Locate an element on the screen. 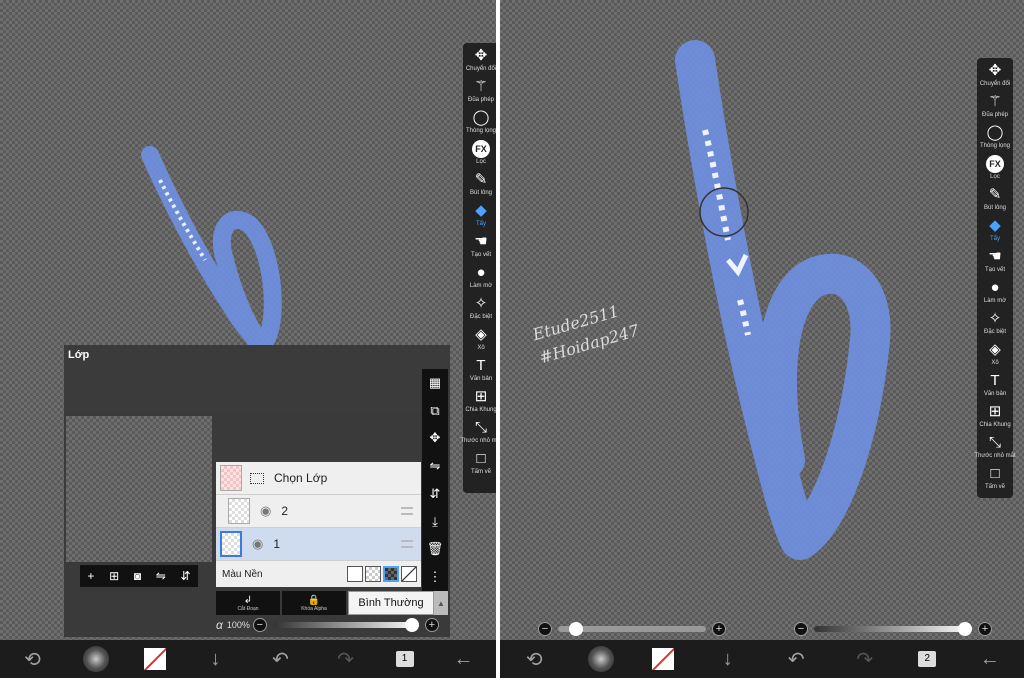 The image size is (1024, 678). lock-icon: 🔒 is located at coordinates (314, 600).